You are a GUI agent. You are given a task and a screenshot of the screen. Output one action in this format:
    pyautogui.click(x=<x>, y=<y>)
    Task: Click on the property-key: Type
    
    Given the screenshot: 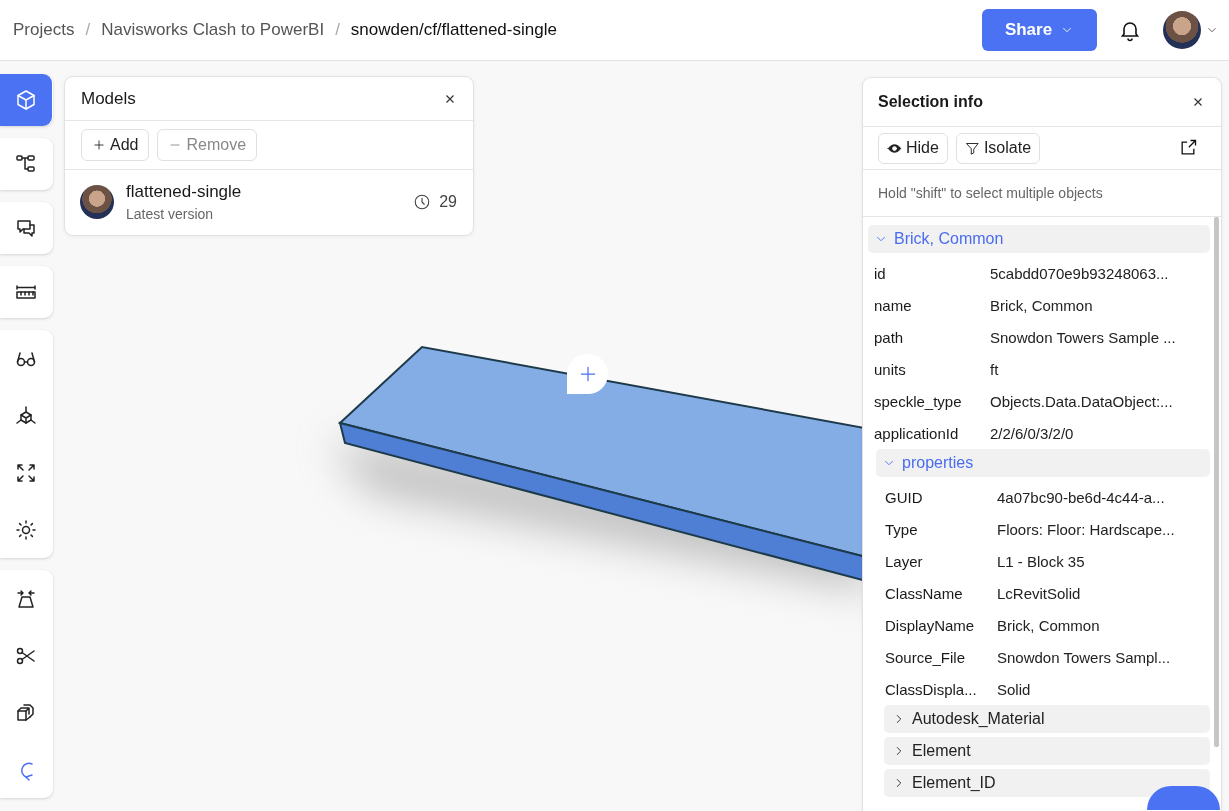 What is the action you would take?
    pyautogui.click(x=941, y=529)
    